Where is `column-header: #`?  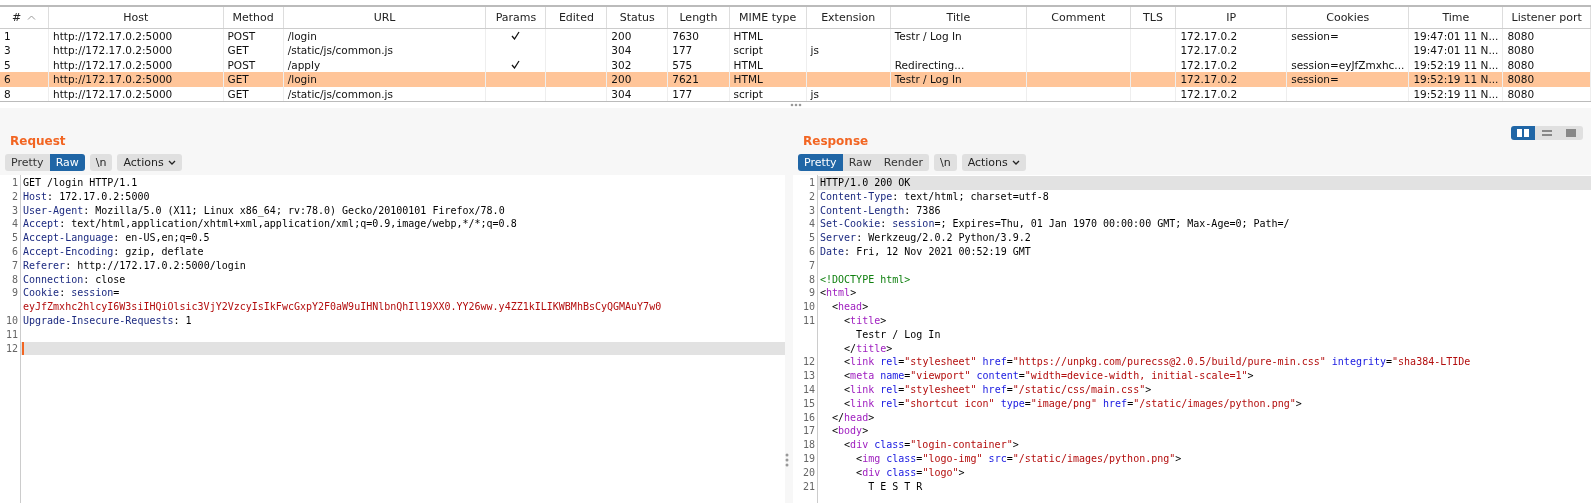 column-header: # is located at coordinates (16, 17).